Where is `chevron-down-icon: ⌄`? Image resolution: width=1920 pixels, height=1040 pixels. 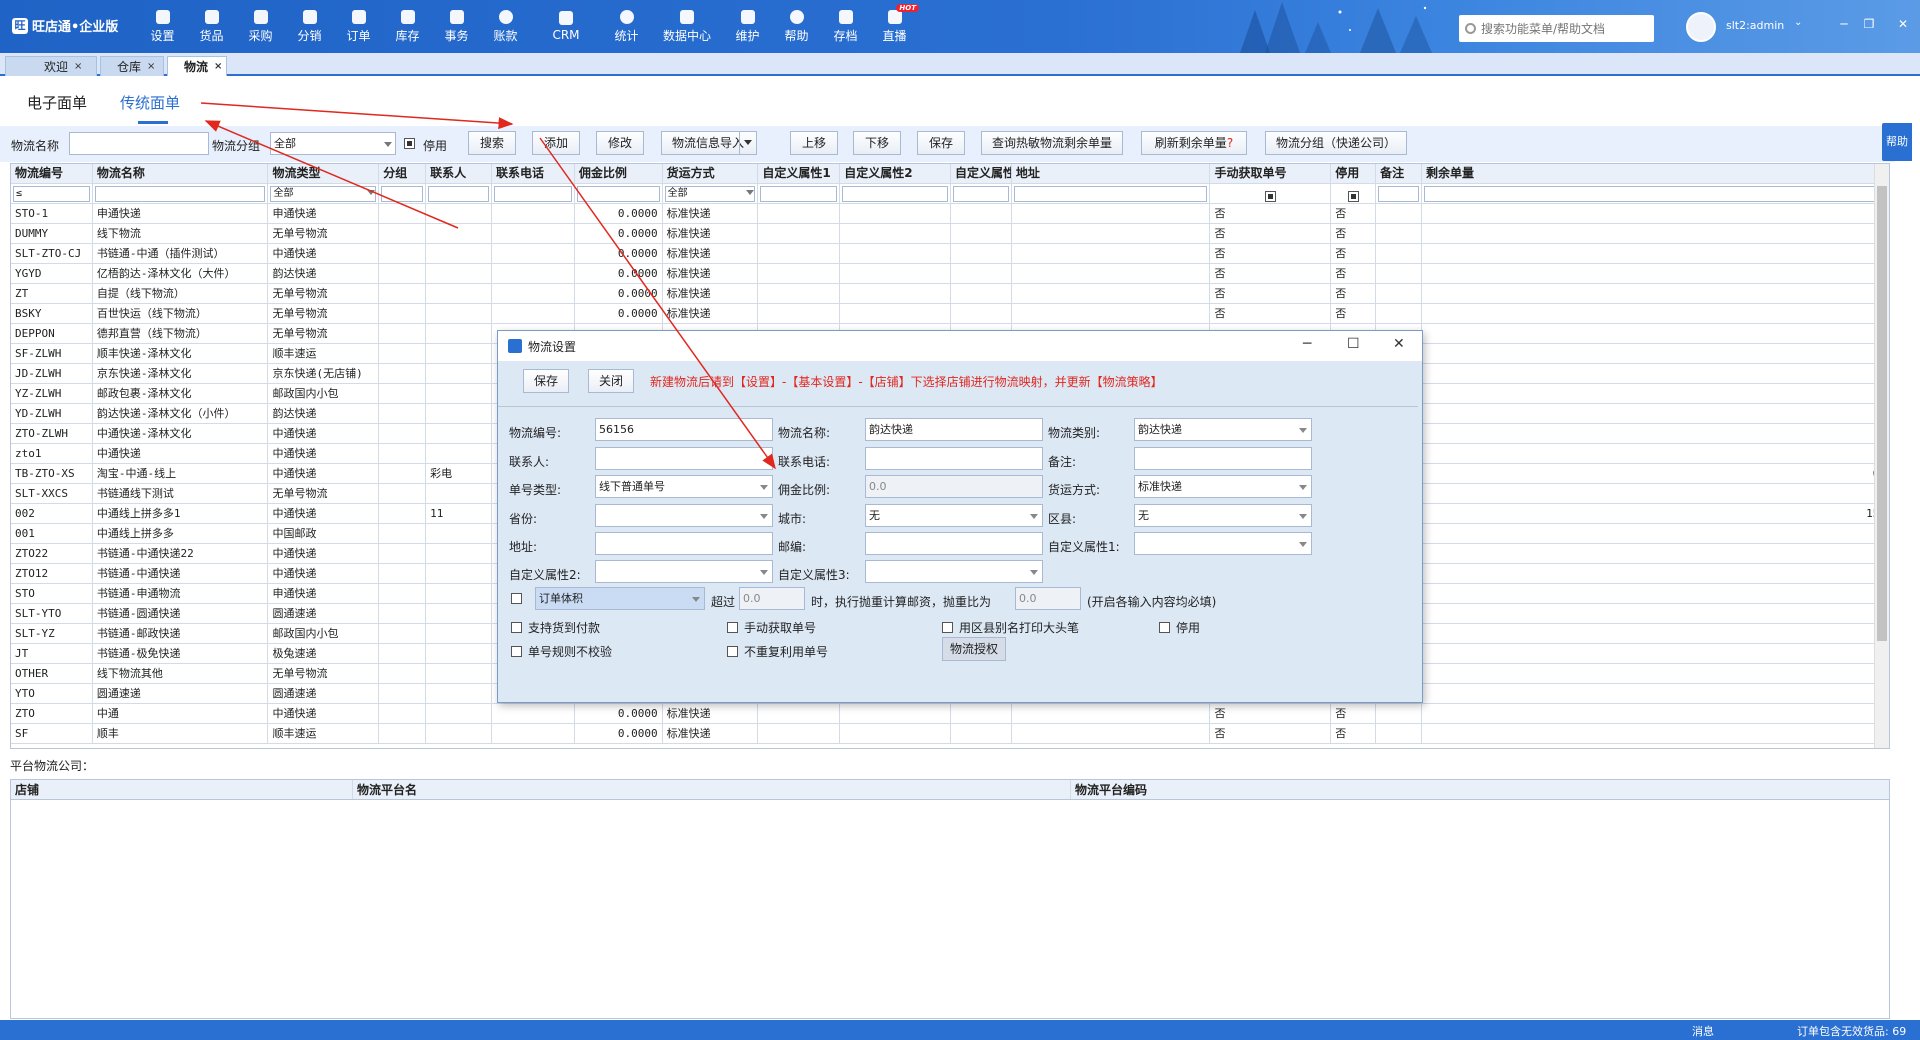
chevron-down-icon: ⌄ is located at coordinates (1798, 22).